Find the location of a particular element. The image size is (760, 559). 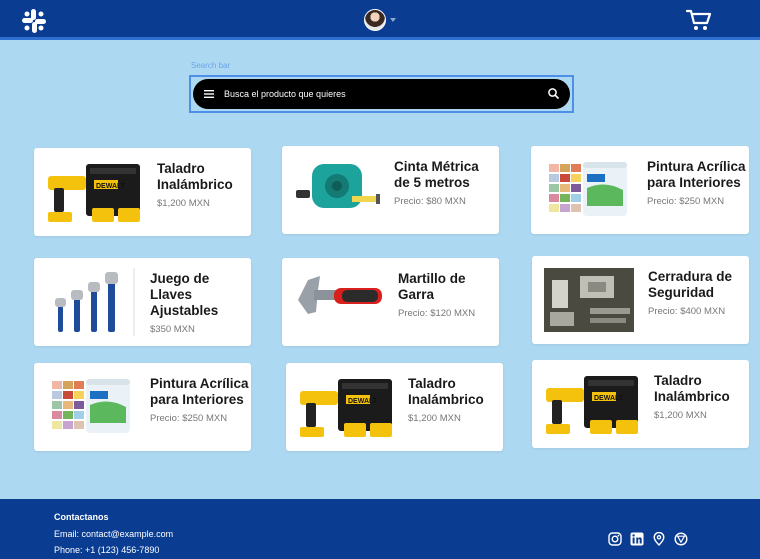

product-price: Precio: $400 MXN is located at coordinates (687, 311).